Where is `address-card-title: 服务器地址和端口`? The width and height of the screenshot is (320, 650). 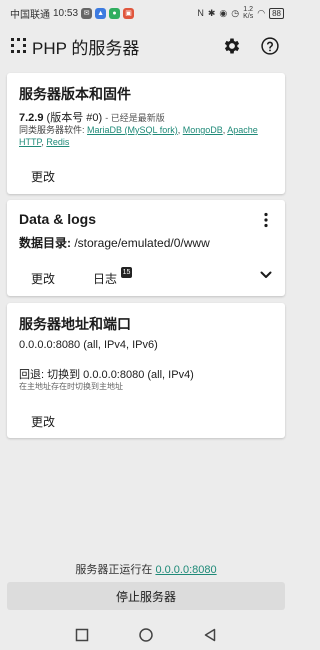
address-card-title: 服务器地址和端口 is located at coordinates (75, 324).